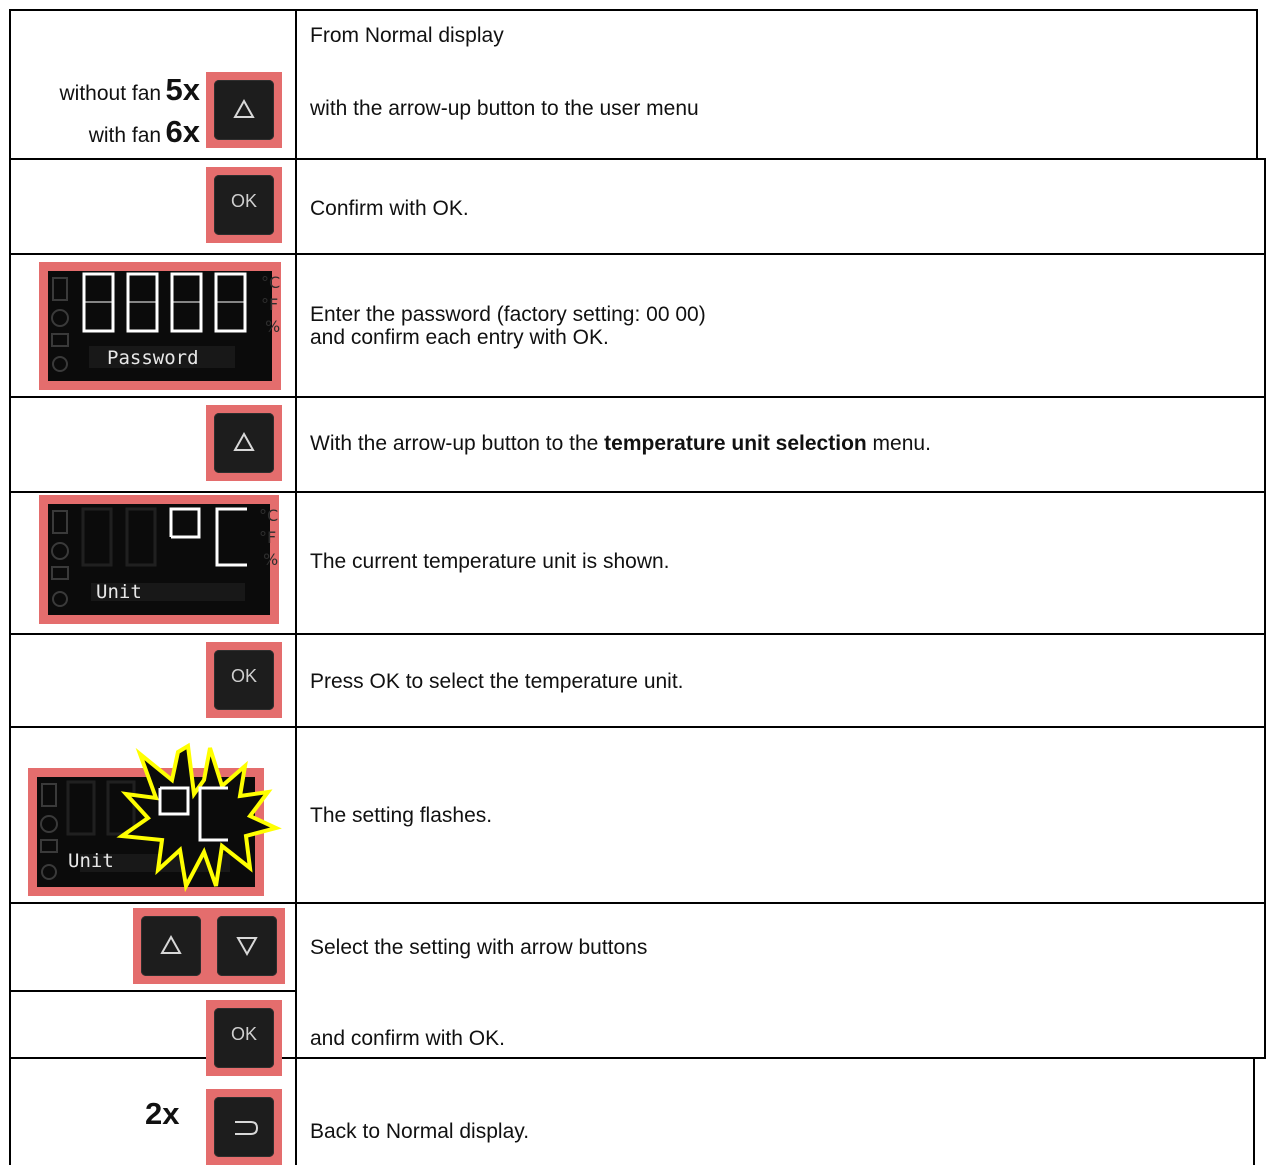 This screenshot has width=1268, height=1165. I want to click on row-8-text: Select the setting with arrow buttons, so click(479, 947).